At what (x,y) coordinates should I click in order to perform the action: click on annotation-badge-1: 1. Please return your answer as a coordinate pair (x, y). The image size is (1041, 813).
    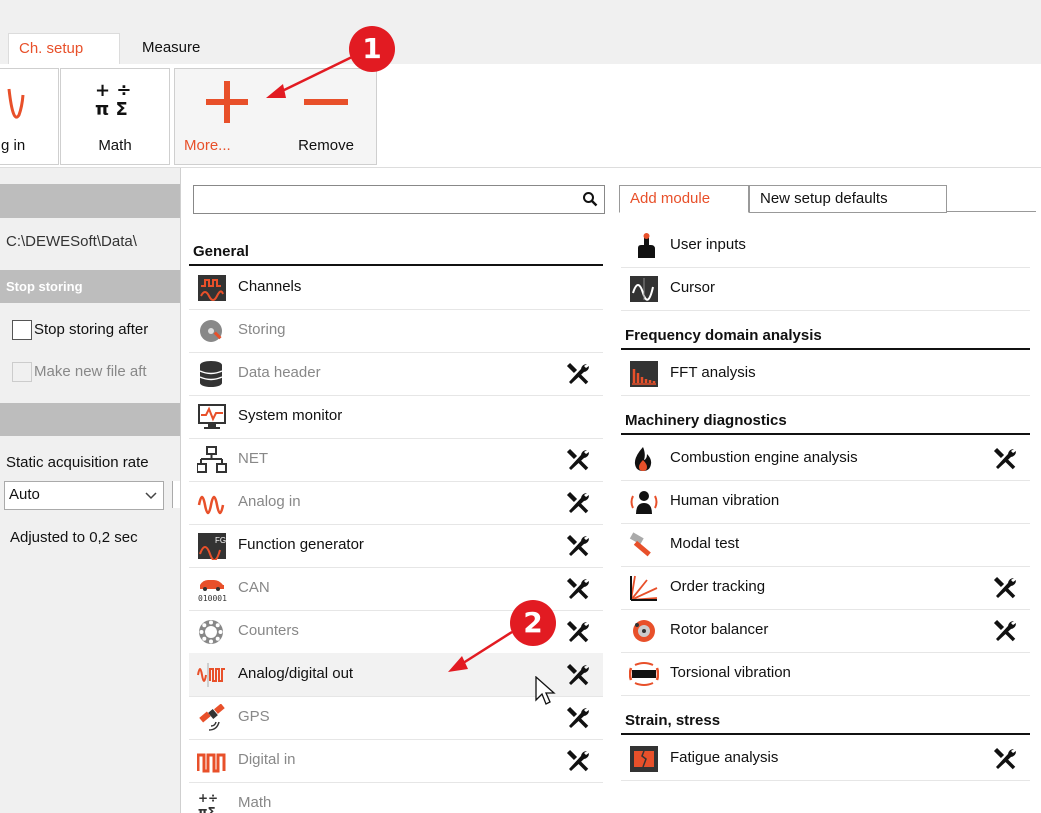
    Looking at the image, I should click on (372, 49).